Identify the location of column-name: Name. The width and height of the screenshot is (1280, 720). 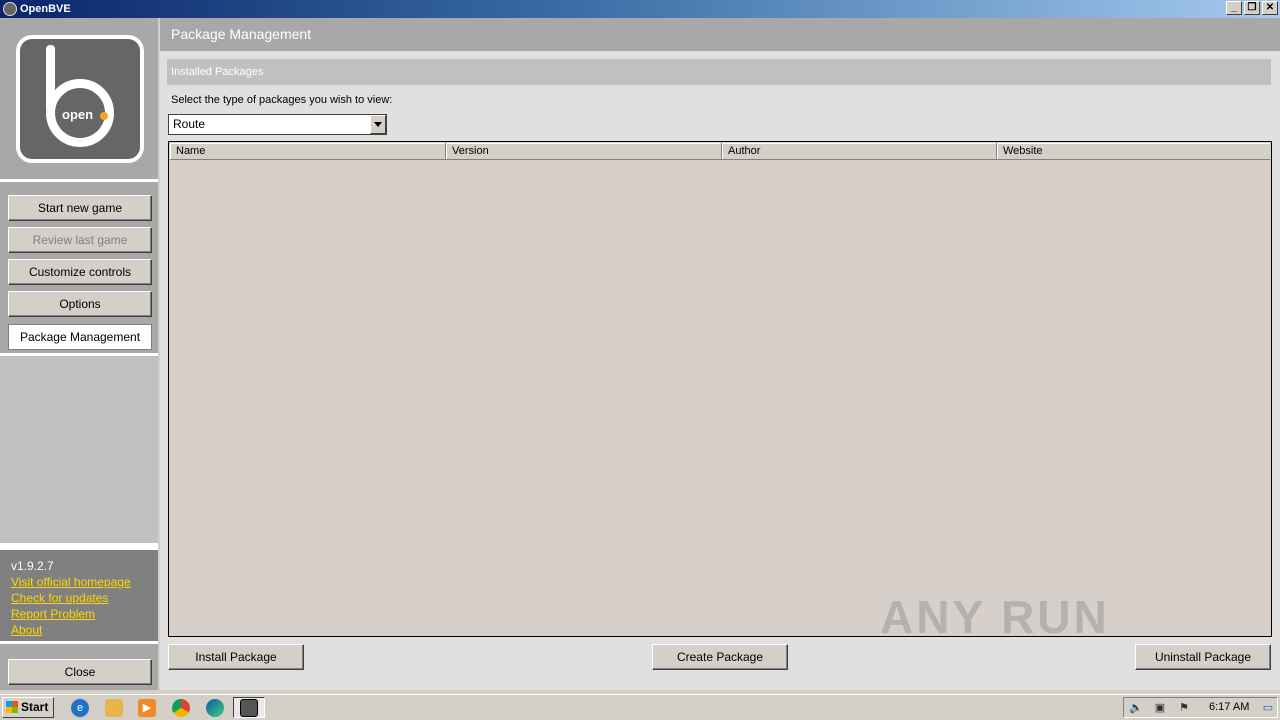
(308, 151).